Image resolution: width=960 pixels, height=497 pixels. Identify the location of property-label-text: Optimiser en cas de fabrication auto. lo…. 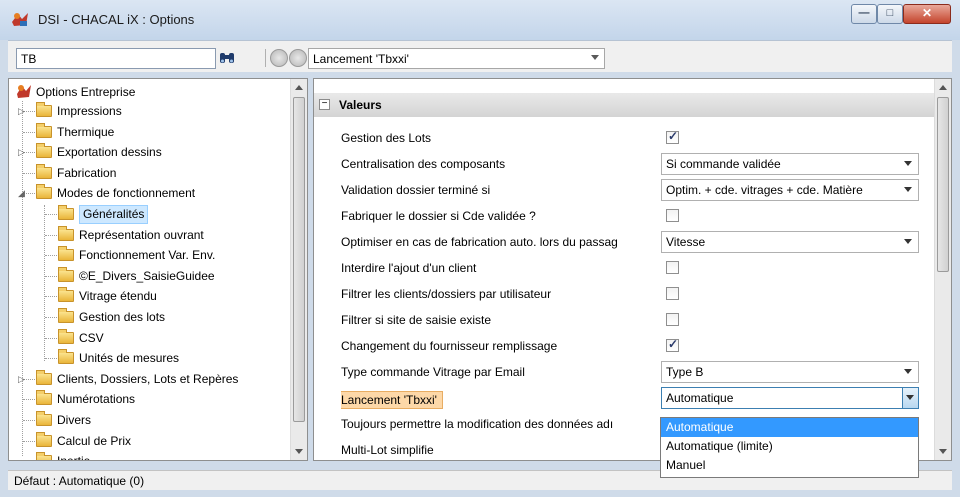
(479, 242).